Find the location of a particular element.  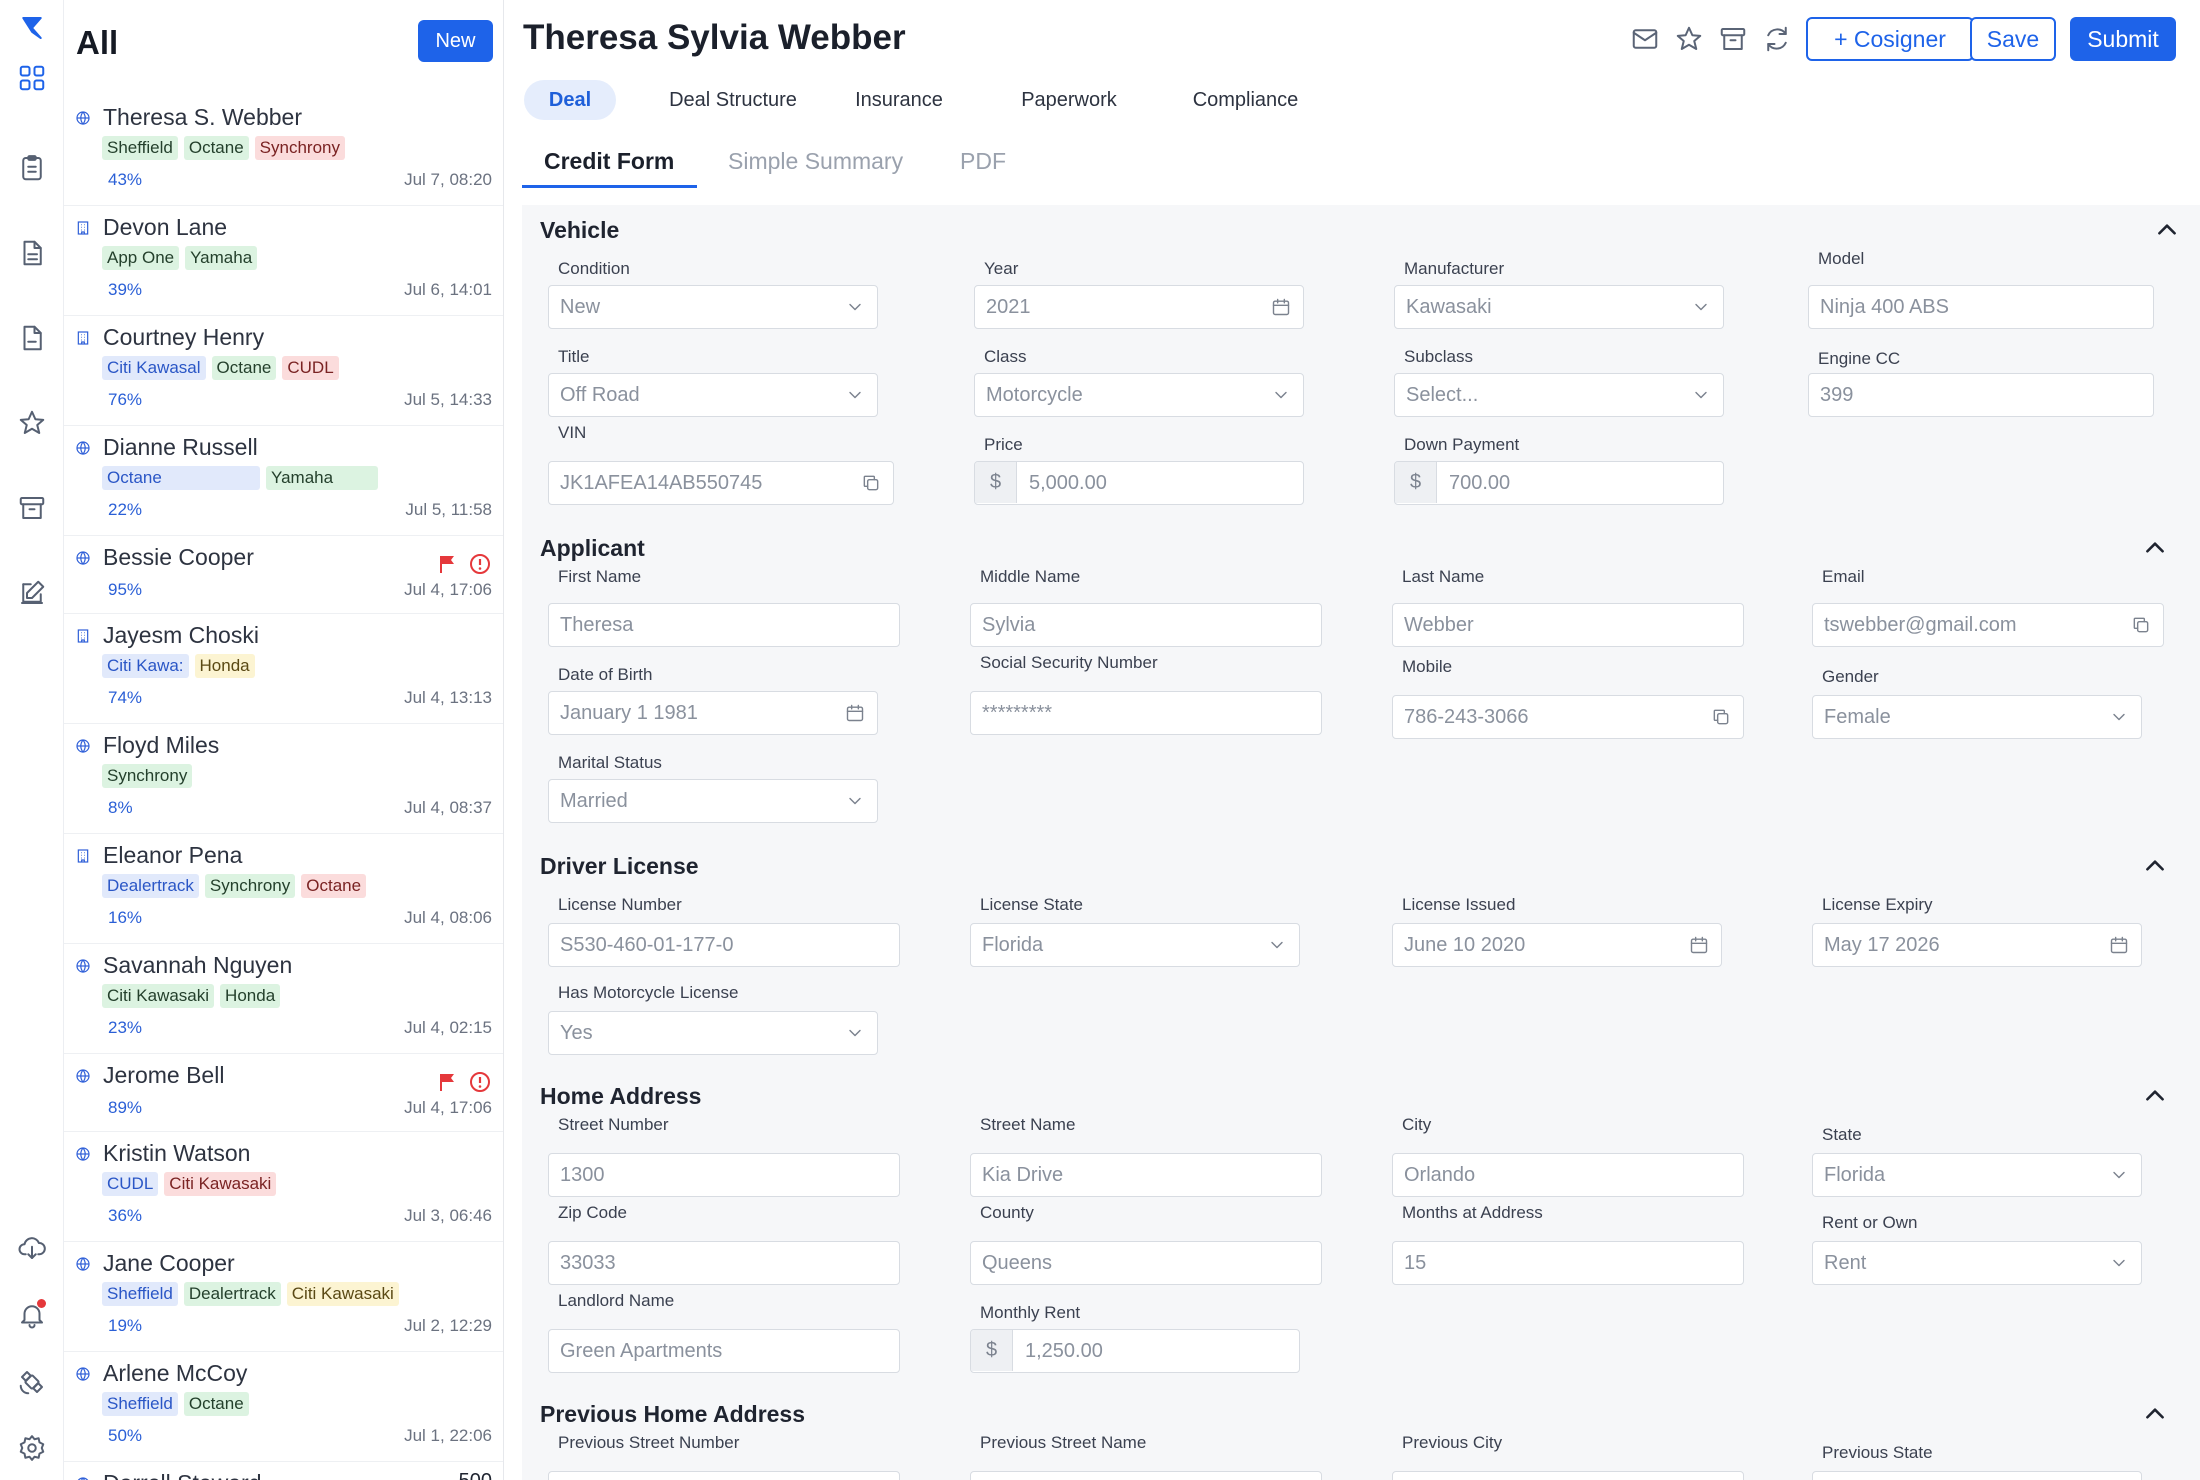

item-timestamp: Jul 4, 02:15 is located at coordinates (448, 1027).